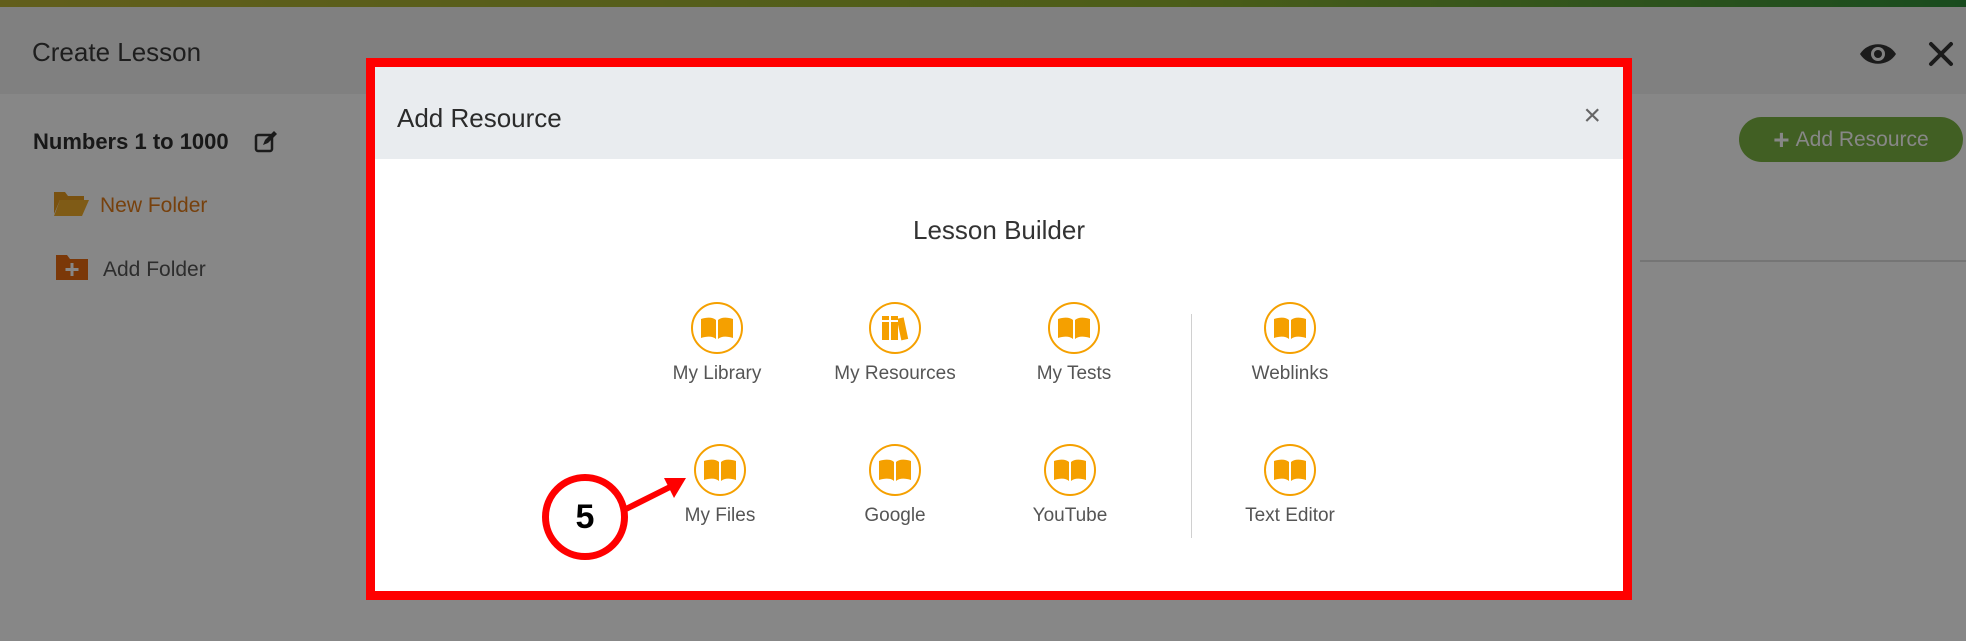  Describe the element at coordinates (895, 373) in the screenshot. I see `tile-label: My Resources` at that location.